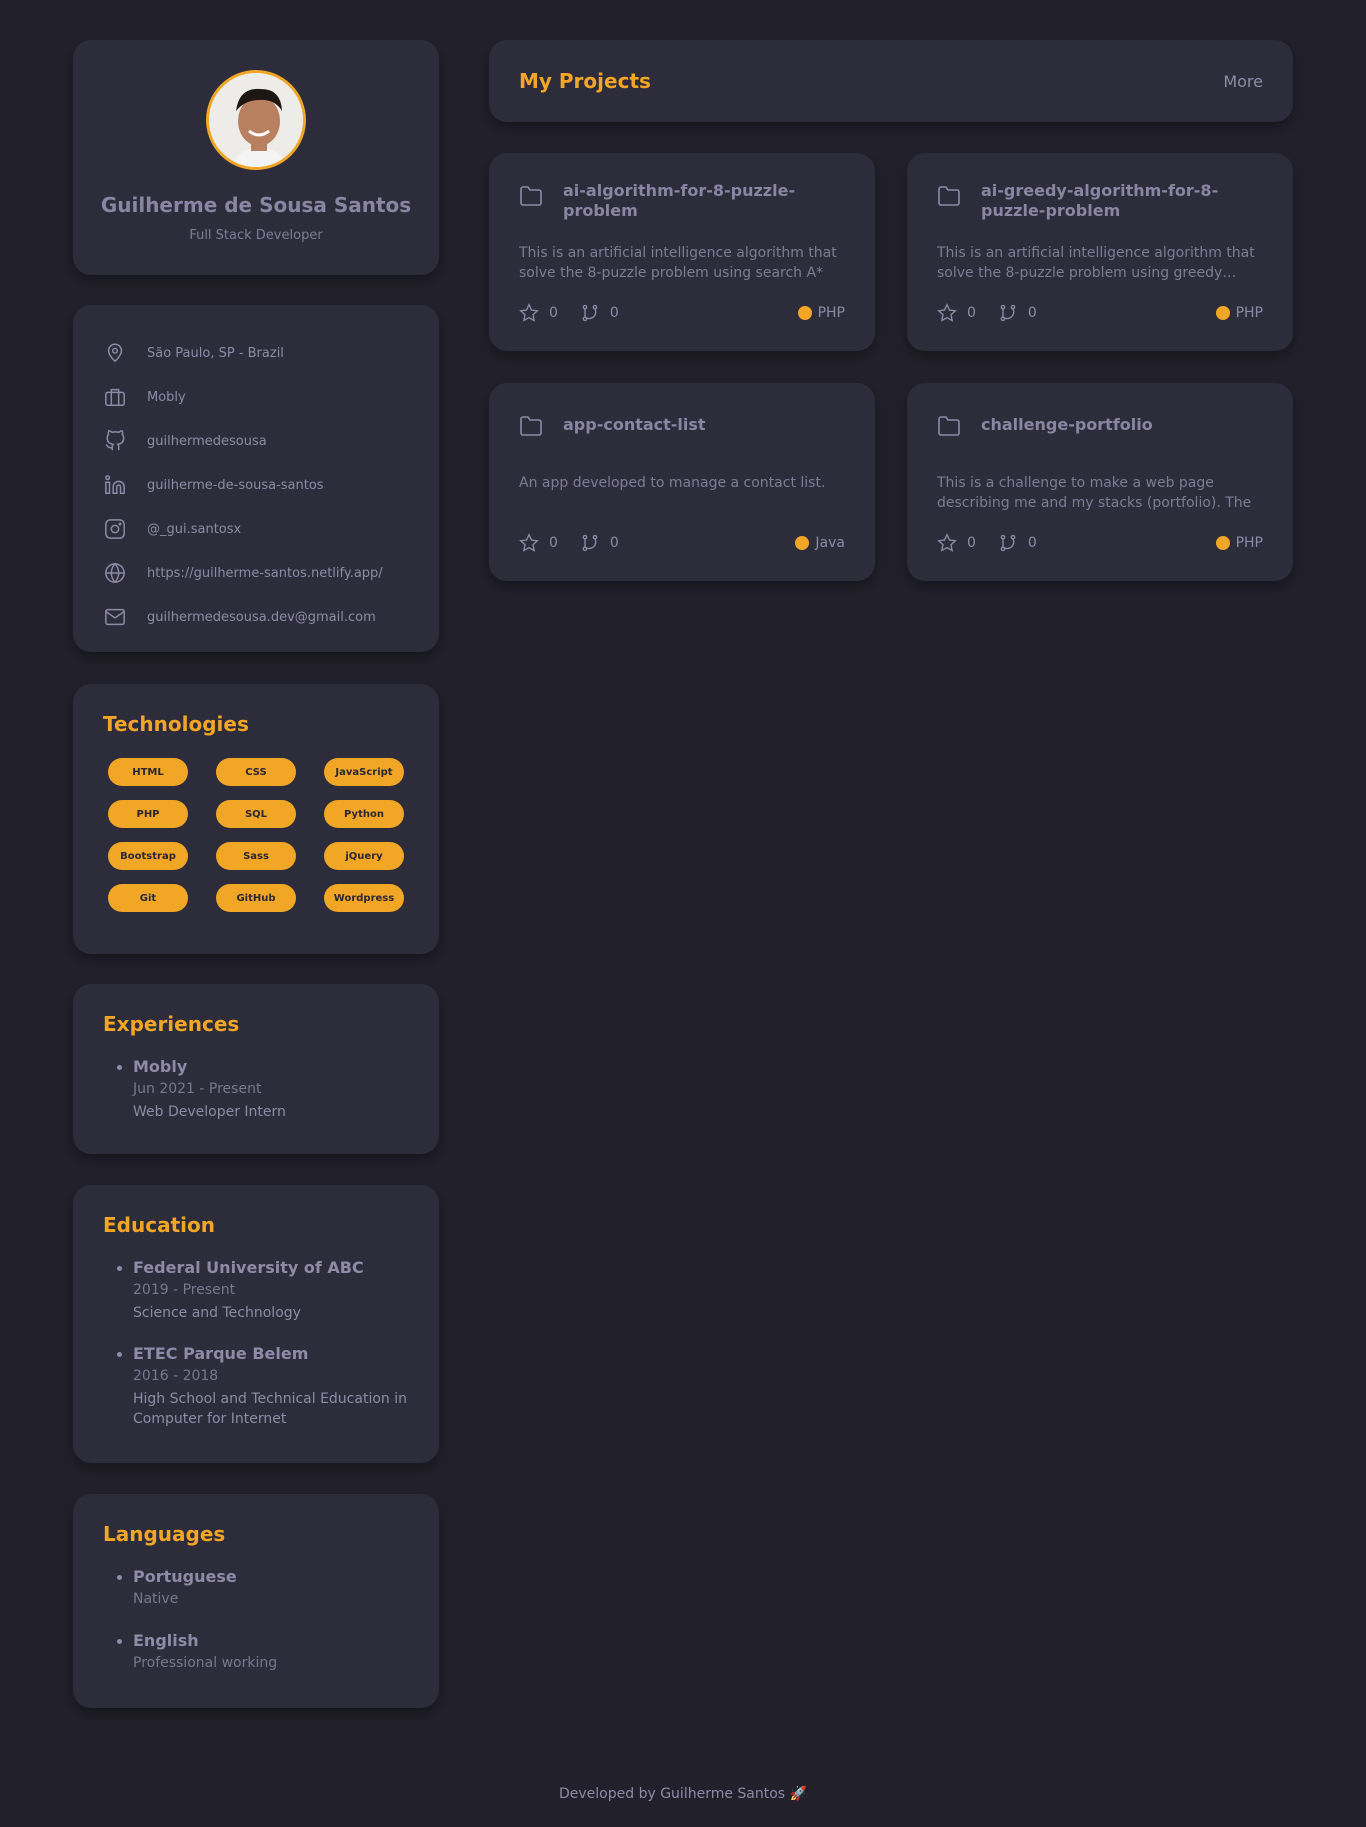 The image size is (1366, 1827). What do you see at coordinates (115, 573) in the screenshot?
I see `globe-icon` at bounding box center [115, 573].